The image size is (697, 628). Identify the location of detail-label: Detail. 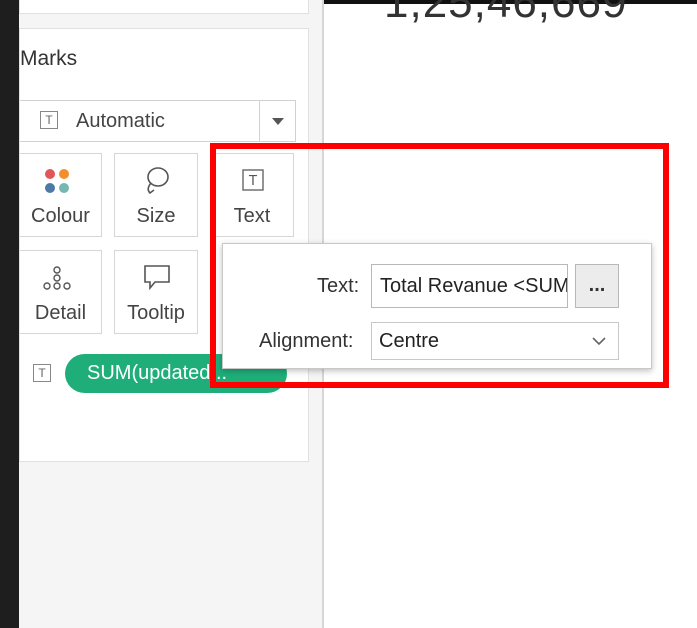
(60, 313).